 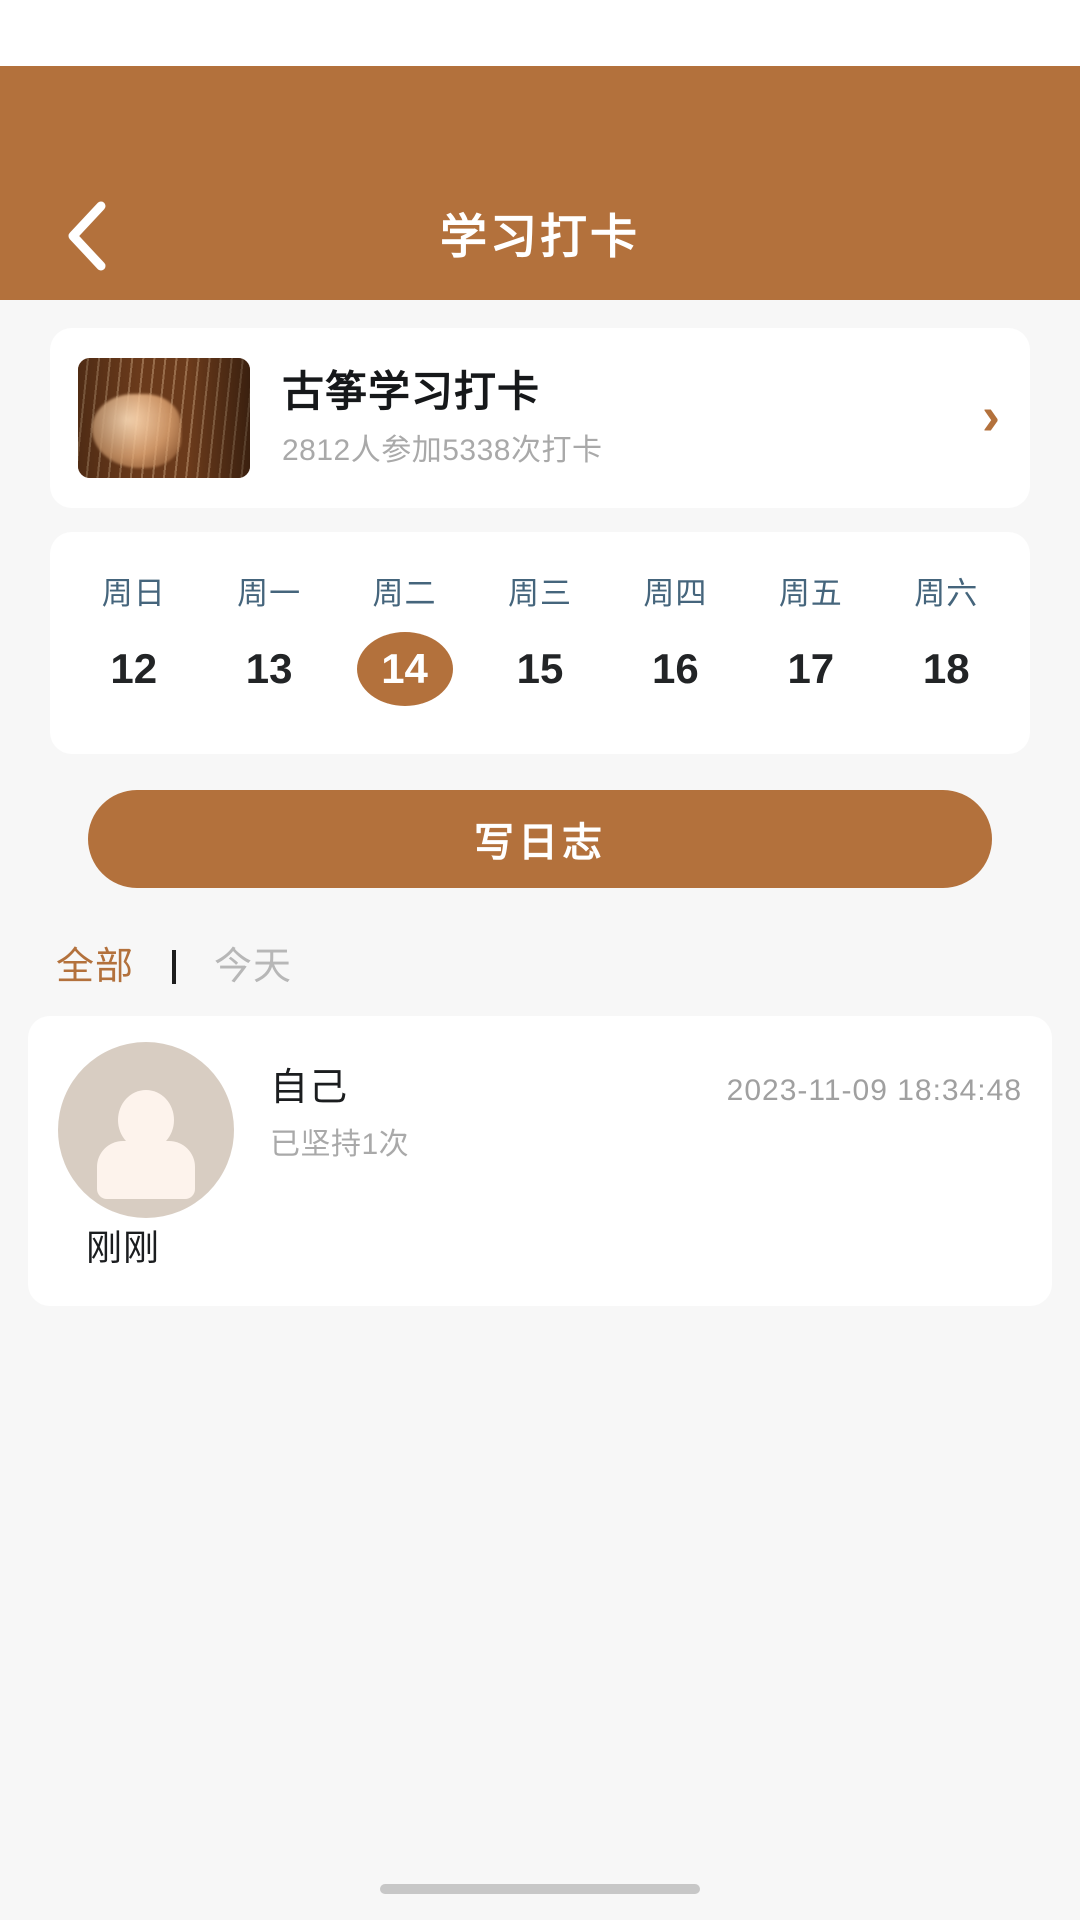 I want to click on feed-item-meta: 自己 2023-11-09 18:34:48, so click(x=646, y=1088).